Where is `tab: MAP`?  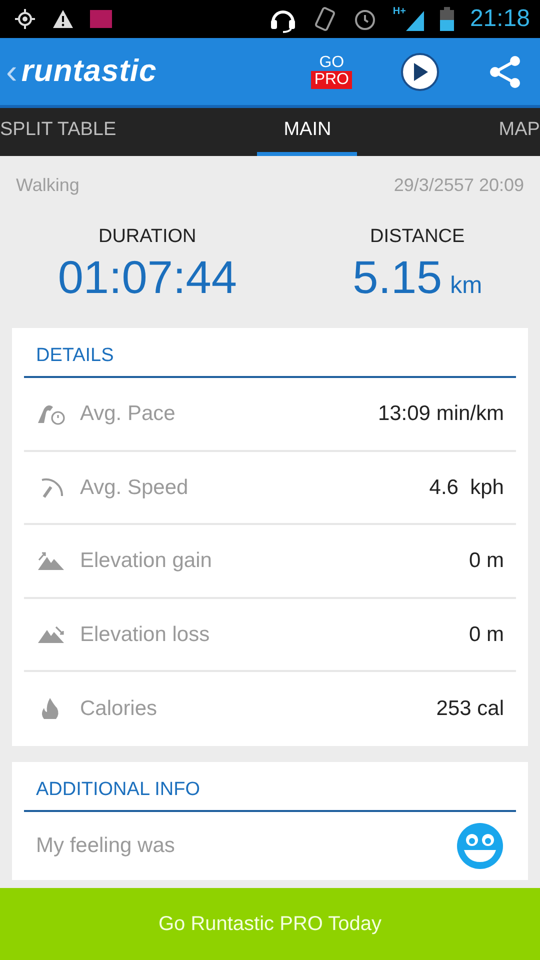
tab: MAP is located at coordinates (519, 132).